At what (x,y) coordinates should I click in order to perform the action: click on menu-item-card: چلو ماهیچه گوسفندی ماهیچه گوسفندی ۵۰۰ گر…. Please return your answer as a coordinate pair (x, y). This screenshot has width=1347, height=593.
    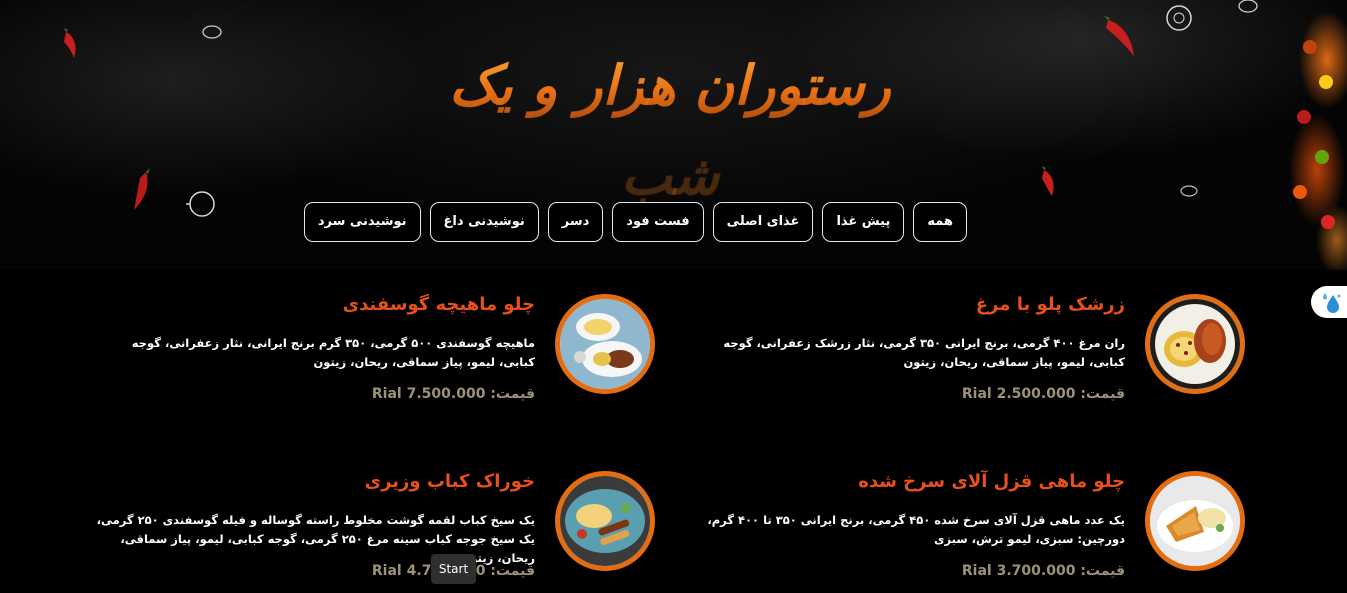
    Looking at the image, I should click on (375, 369).